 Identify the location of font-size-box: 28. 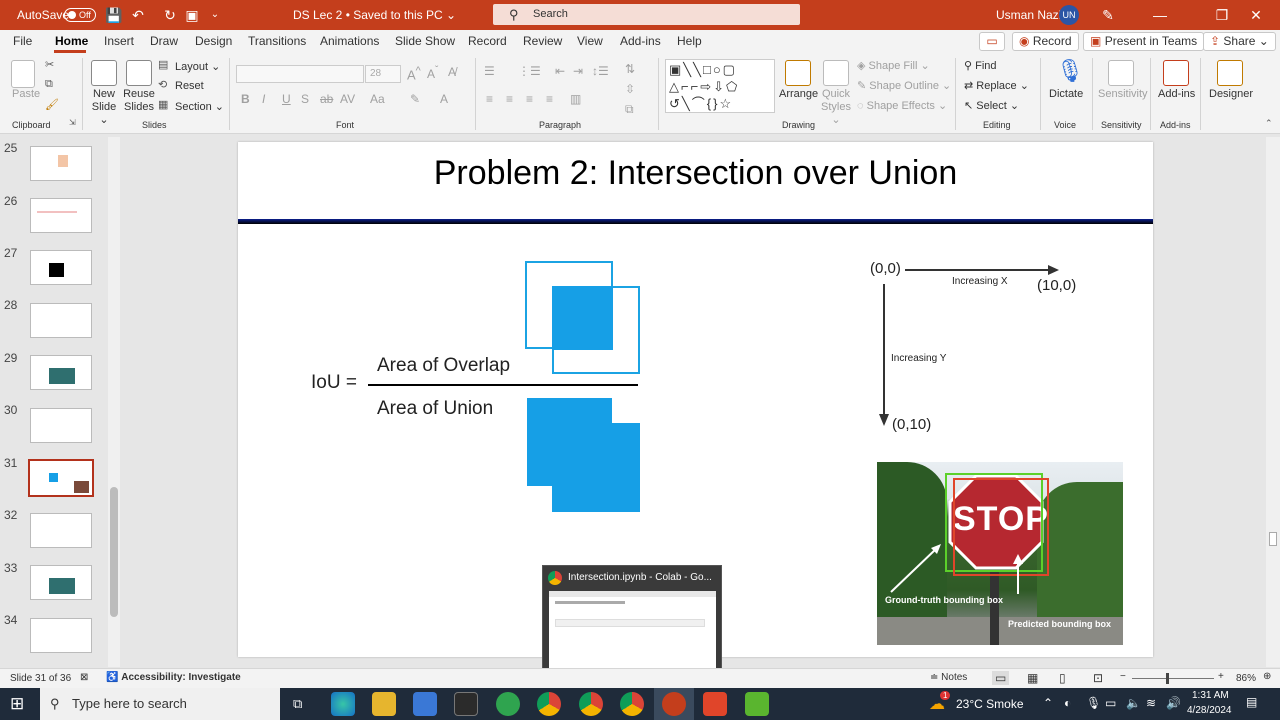
(383, 74).